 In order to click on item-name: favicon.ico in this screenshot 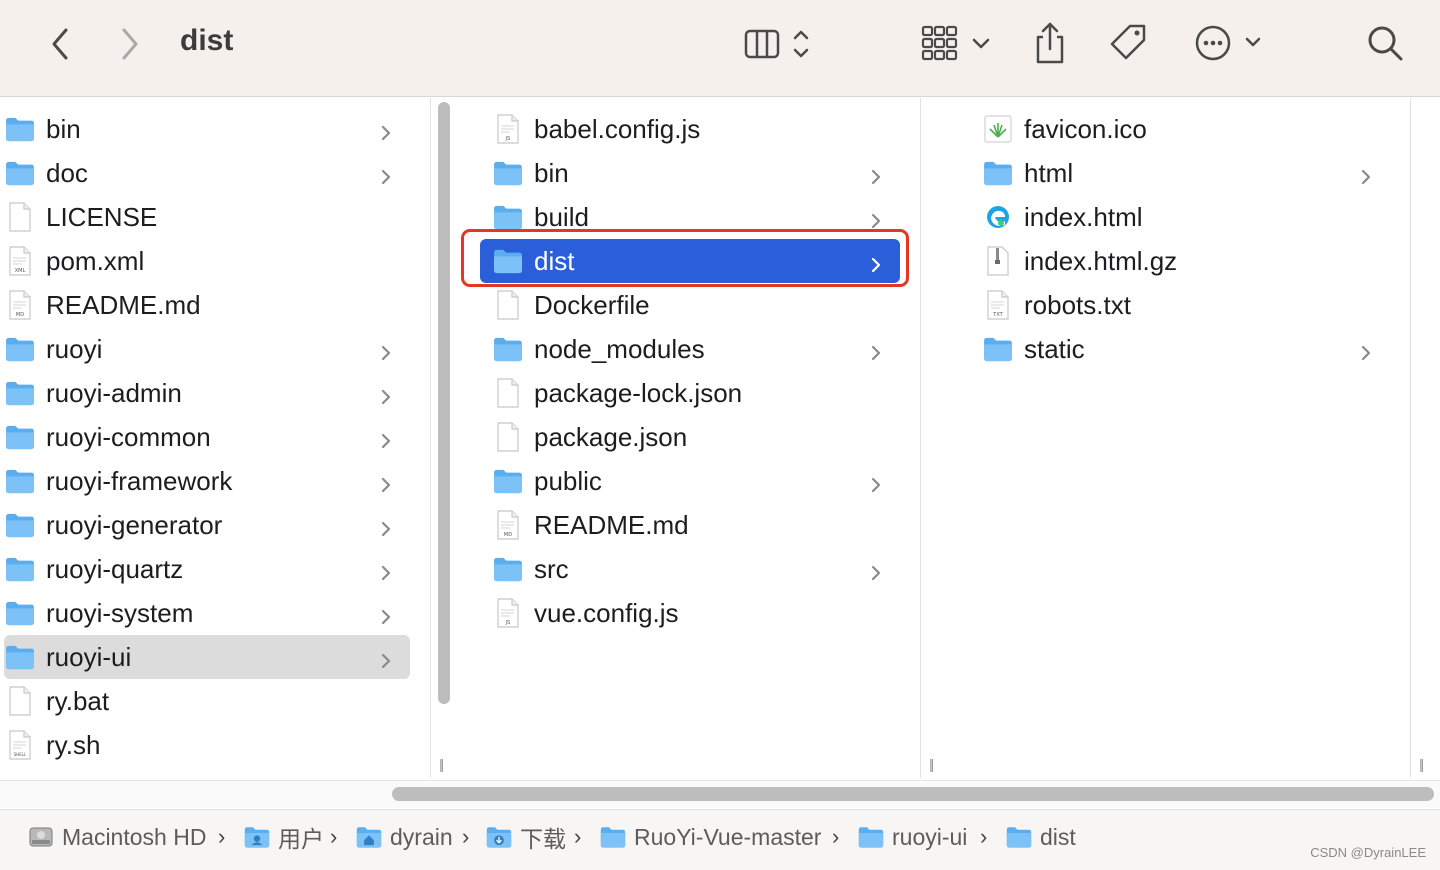, I will do `click(1085, 128)`.